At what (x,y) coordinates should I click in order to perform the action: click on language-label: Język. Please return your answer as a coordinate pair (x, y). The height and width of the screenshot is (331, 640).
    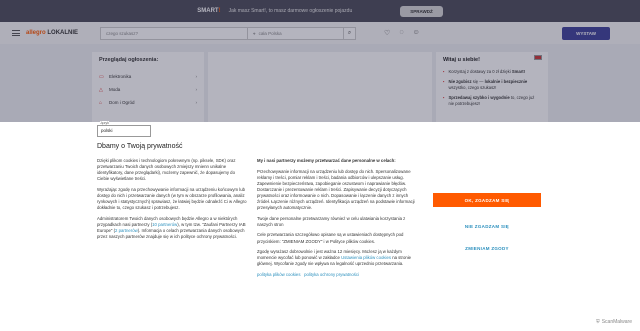
    Looking at the image, I should click on (104, 123).